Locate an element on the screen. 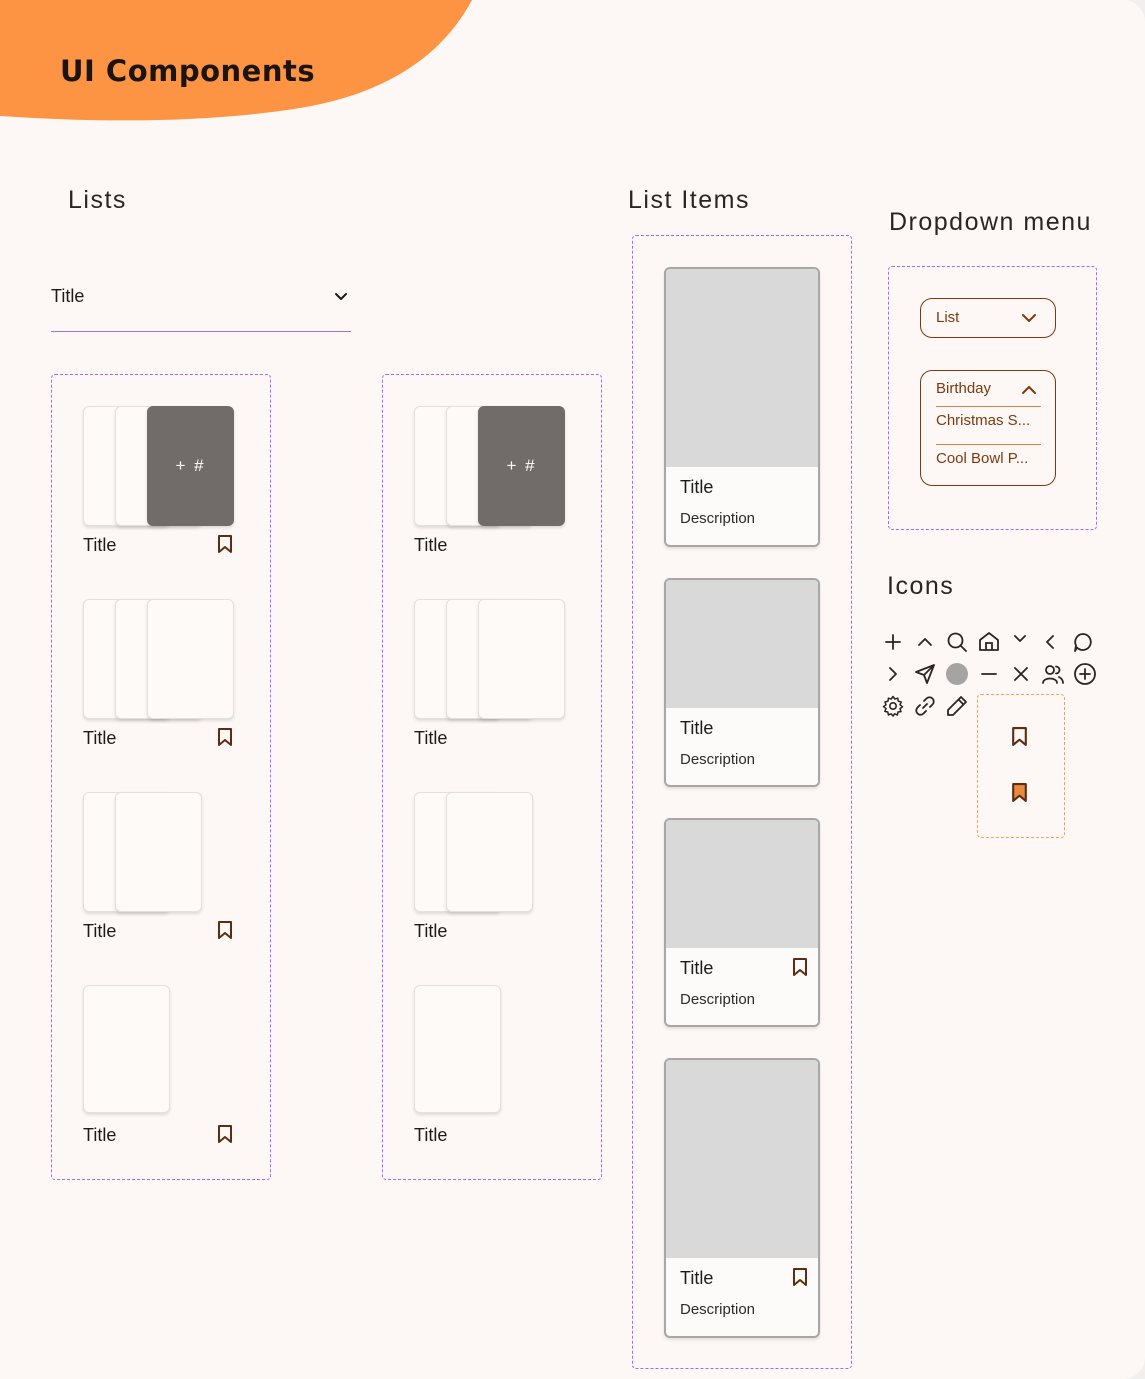 The image size is (1145, 1379). heading-icons: Icons is located at coordinates (921, 586).